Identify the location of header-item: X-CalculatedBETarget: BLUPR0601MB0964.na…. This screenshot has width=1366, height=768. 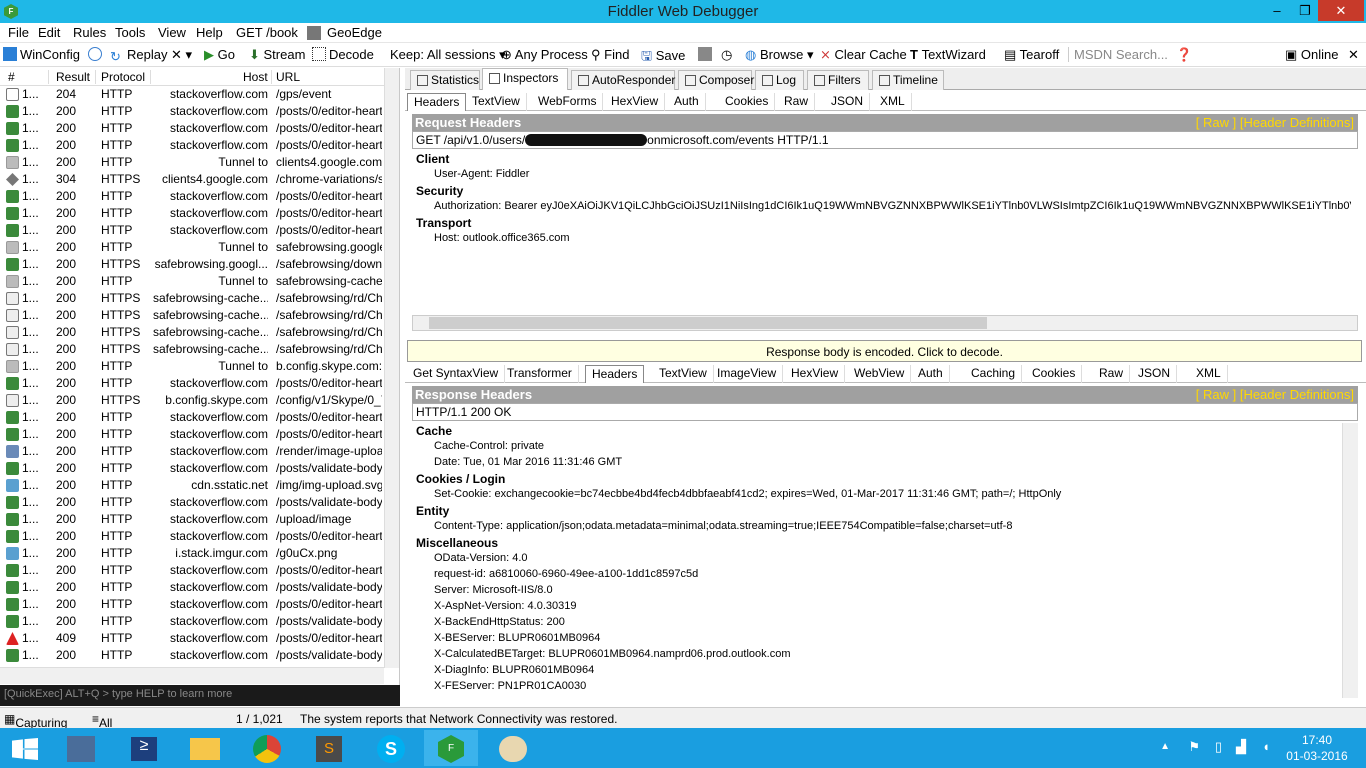
(612, 654).